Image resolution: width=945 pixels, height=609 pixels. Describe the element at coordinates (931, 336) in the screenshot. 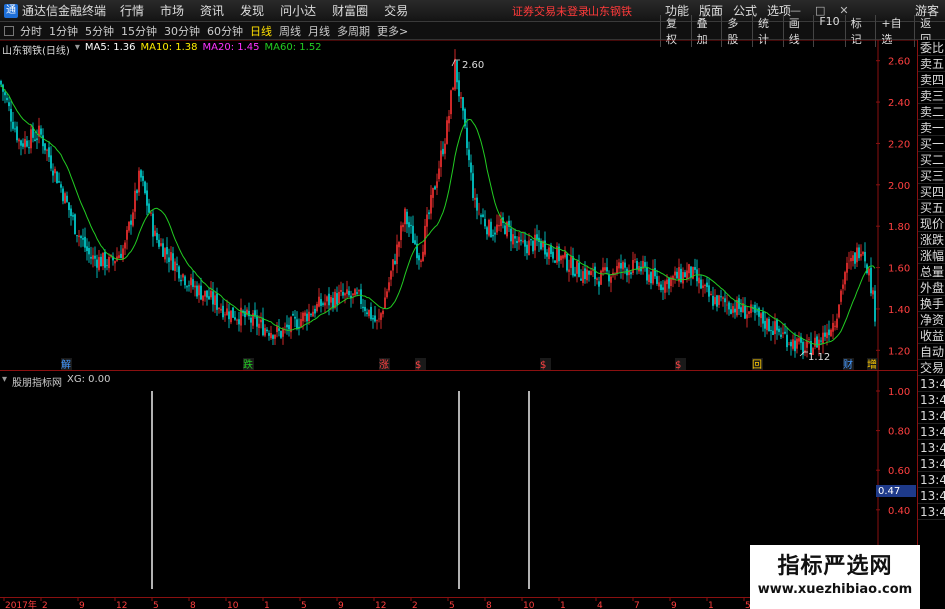

I see `quote-row: 收益` at that location.